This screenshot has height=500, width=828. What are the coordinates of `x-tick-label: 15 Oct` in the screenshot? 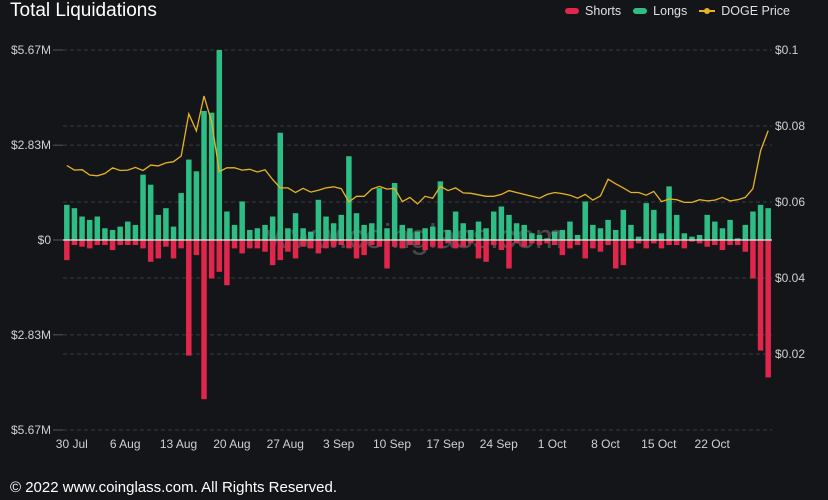 It's located at (659, 444).